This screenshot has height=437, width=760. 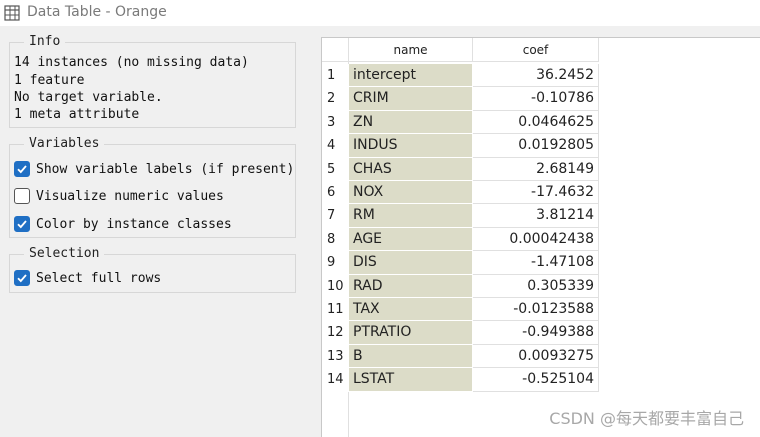 I want to click on row-header: 14, so click(x=335, y=380).